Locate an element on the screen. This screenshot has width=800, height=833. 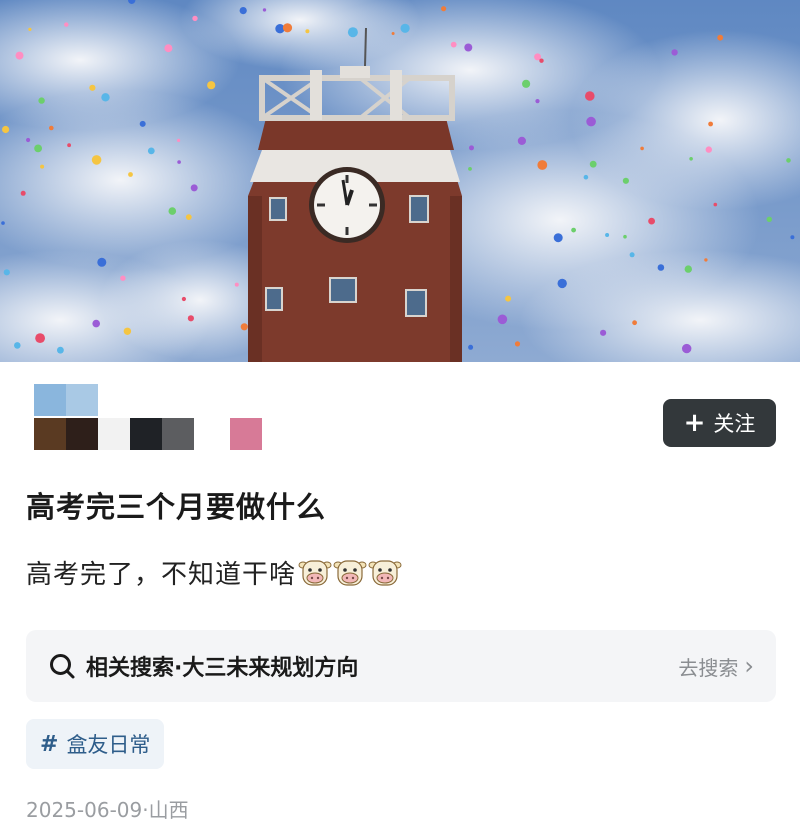
go-search-link: 去搜索 › is located at coordinates (716, 666).